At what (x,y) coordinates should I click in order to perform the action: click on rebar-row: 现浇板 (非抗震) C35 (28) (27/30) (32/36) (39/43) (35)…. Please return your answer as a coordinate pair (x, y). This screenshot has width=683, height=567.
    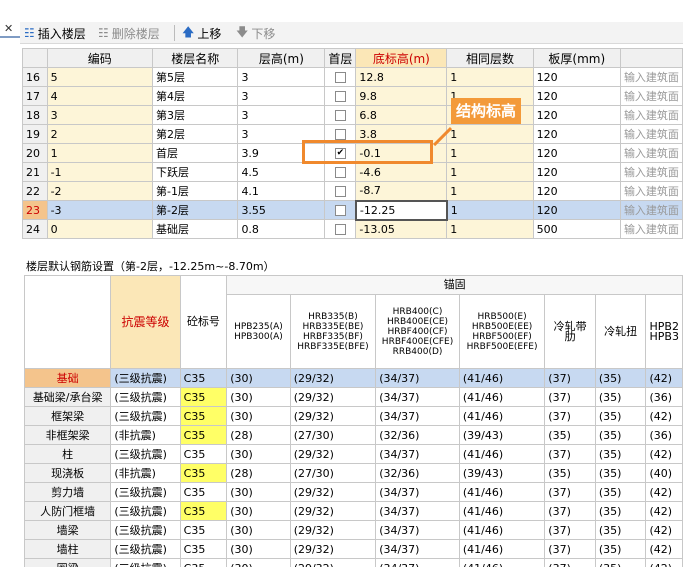
    Looking at the image, I should click on (353, 473).